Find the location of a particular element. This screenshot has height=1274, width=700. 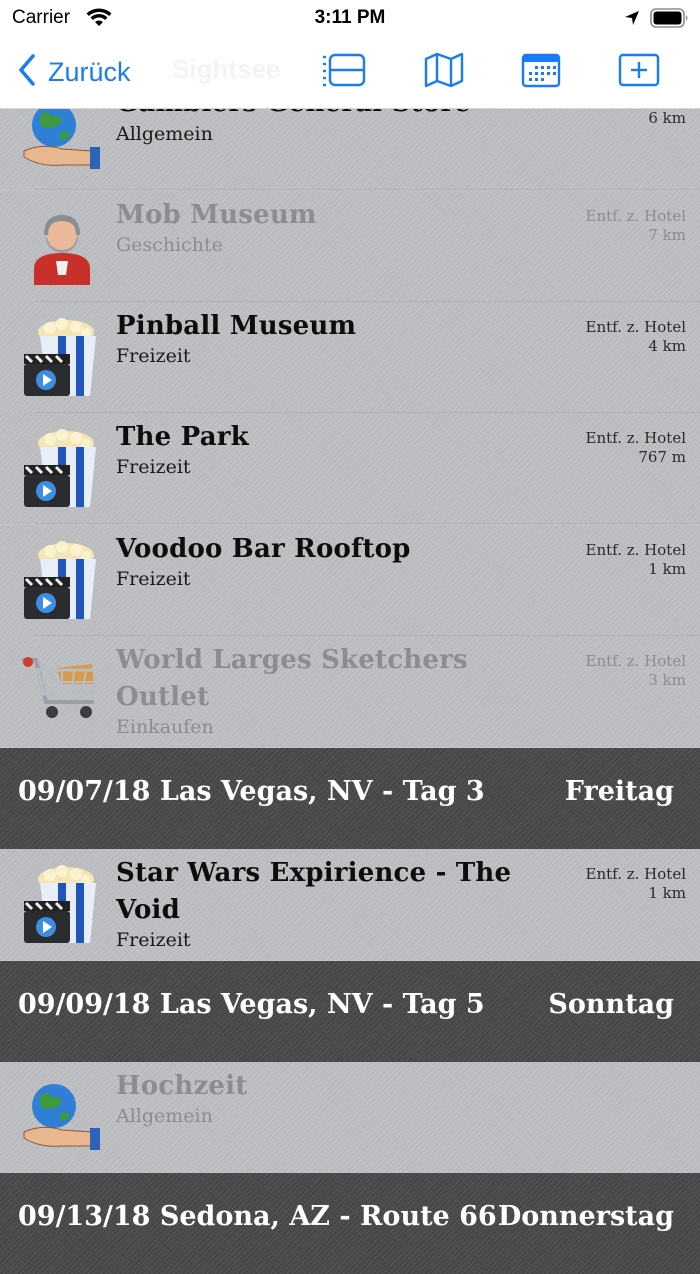

row-distance: 6 km is located at coordinates (667, 118).